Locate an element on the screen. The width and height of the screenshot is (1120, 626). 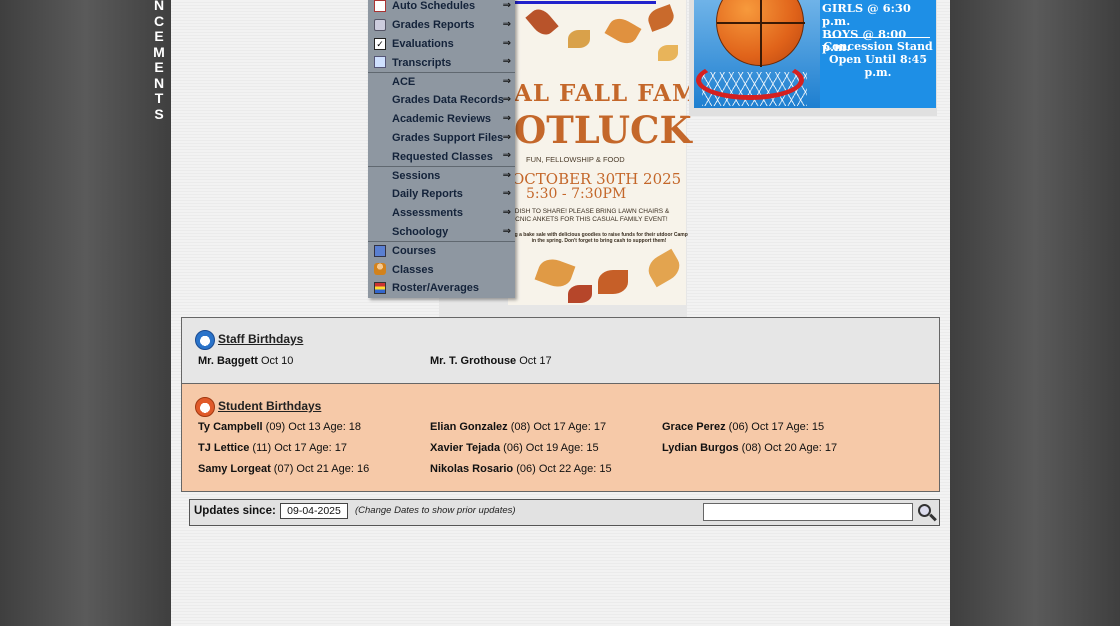
menu-item-label: Sessions is located at coordinates (416, 176).